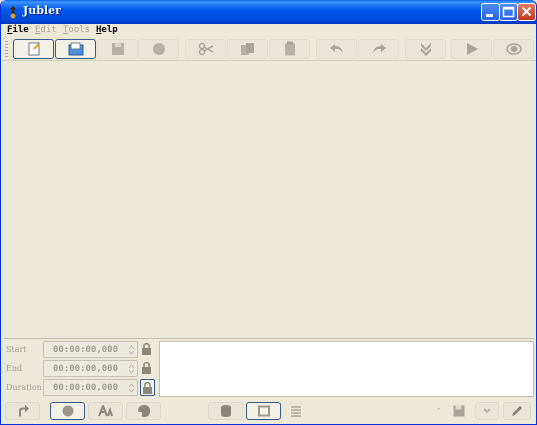 The image size is (537, 425). What do you see at coordinates (16, 349) in the screenshot?
I see `start-label: Start` at bounding box center [16, 349].